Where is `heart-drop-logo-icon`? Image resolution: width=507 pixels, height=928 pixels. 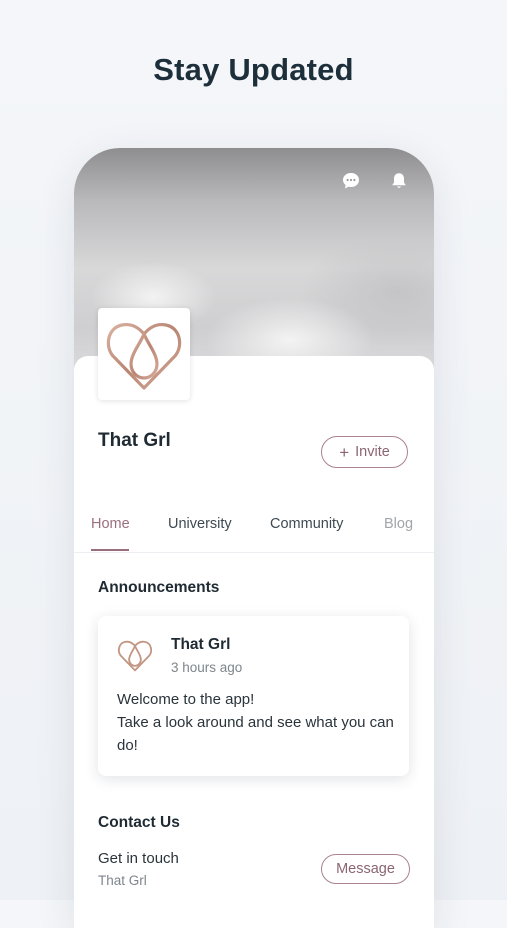 heart-drop-logo-icon is located at coordinates (144, 356).